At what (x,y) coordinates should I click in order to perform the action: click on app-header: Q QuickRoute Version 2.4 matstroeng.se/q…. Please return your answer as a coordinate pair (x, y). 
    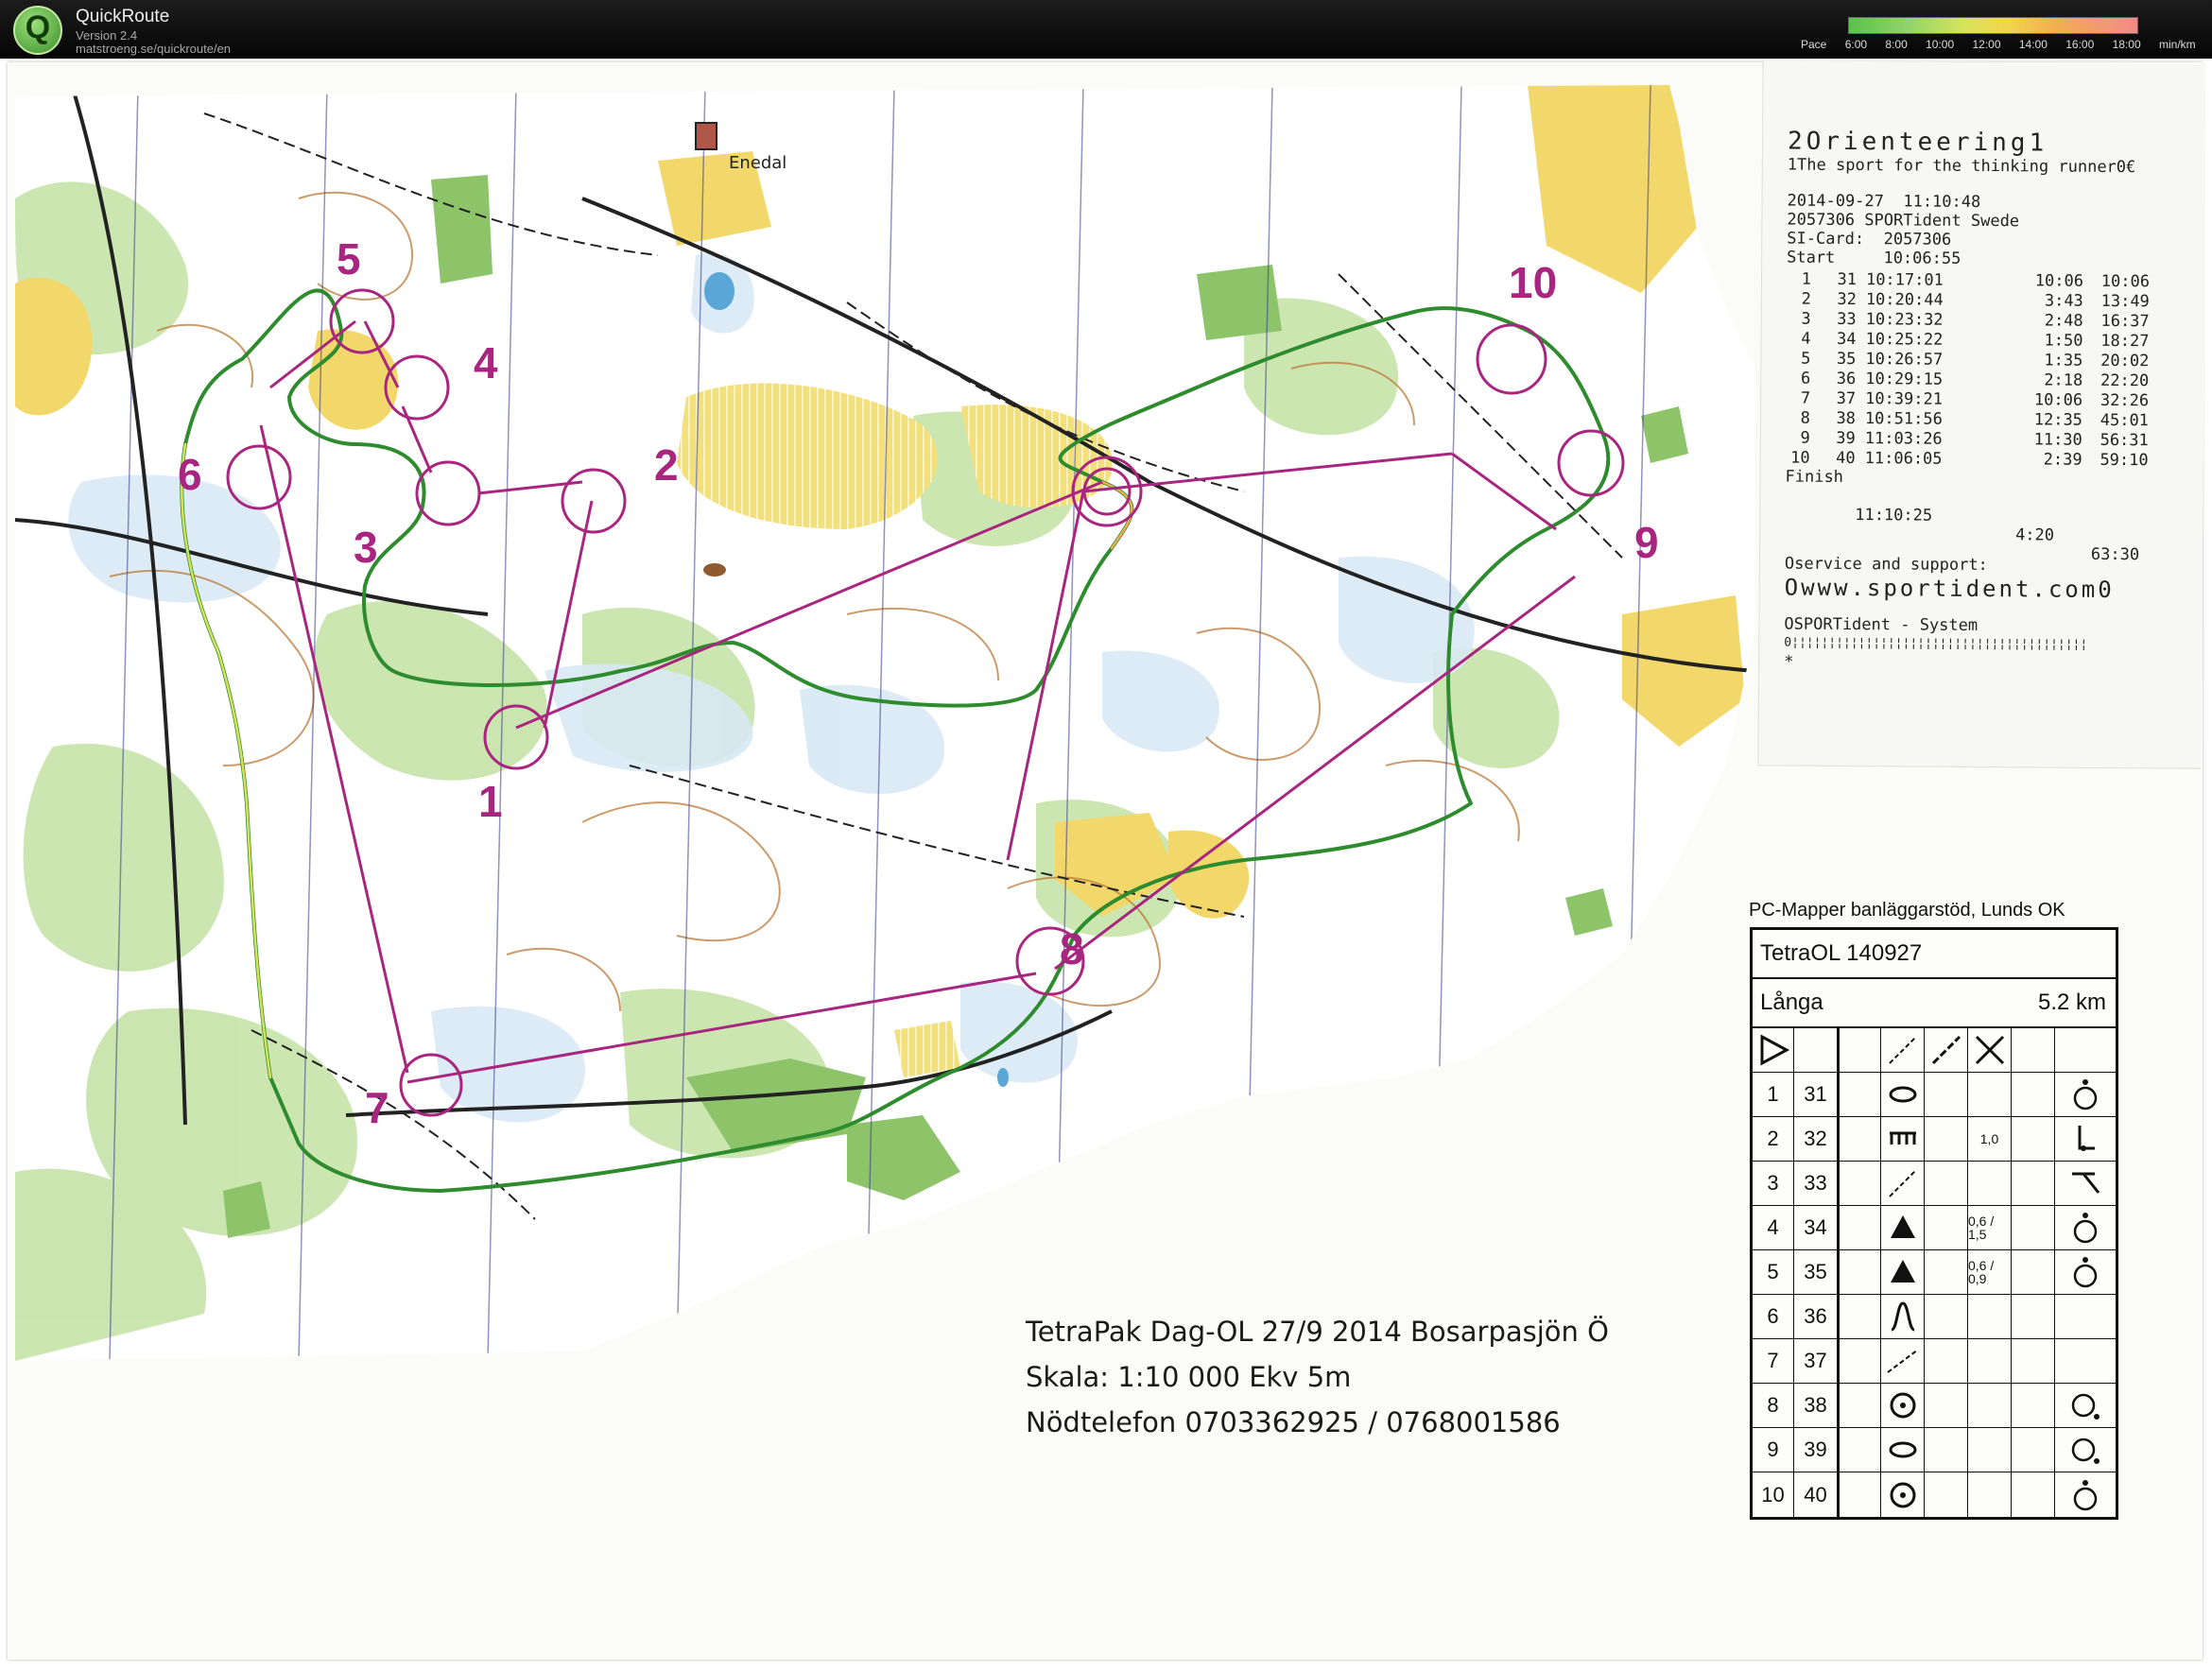
    Looking at the image, I should click on (1106, 30).